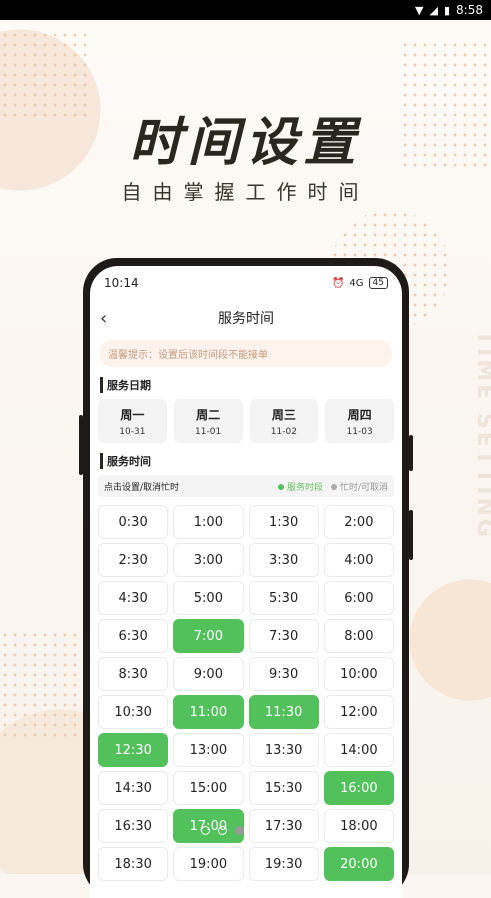  Describe the element at coordinates (283, 598) in the screenshot. I see `time-slot: 5:30` at that location.